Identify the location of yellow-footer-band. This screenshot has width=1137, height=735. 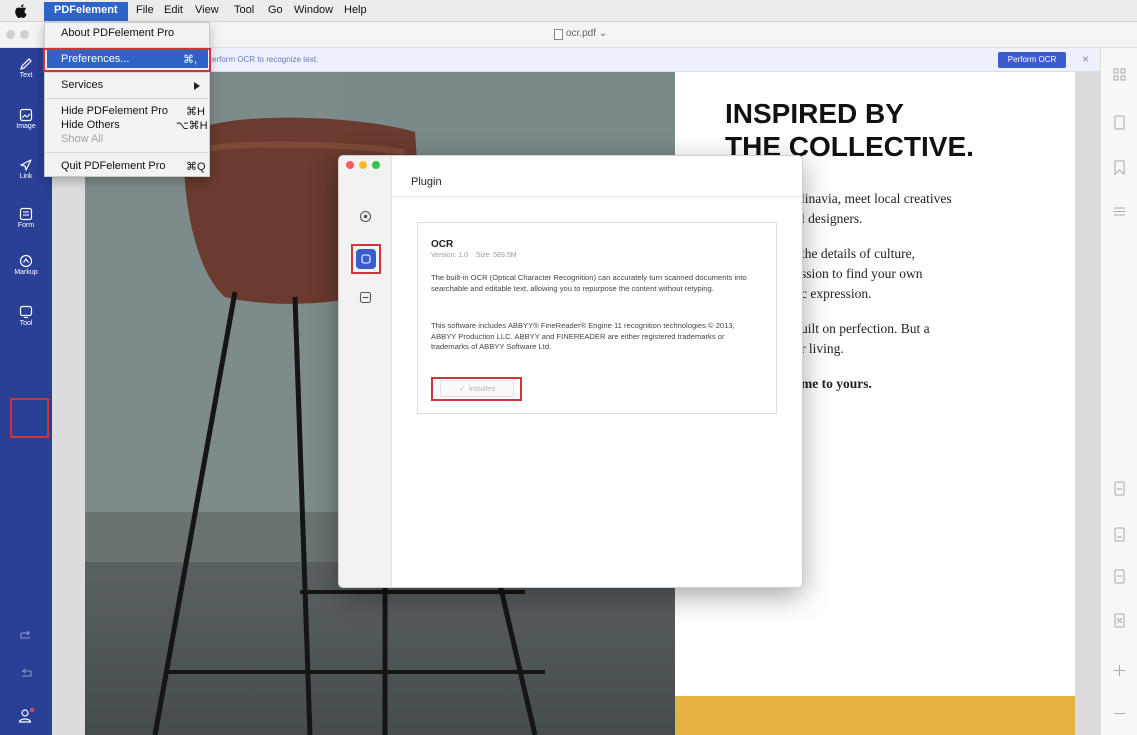
(875, 715).